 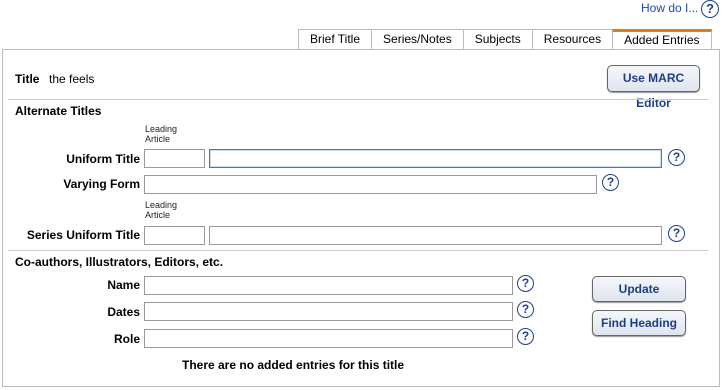 I want to click on name-label: Name, so click(x=123, y=285).